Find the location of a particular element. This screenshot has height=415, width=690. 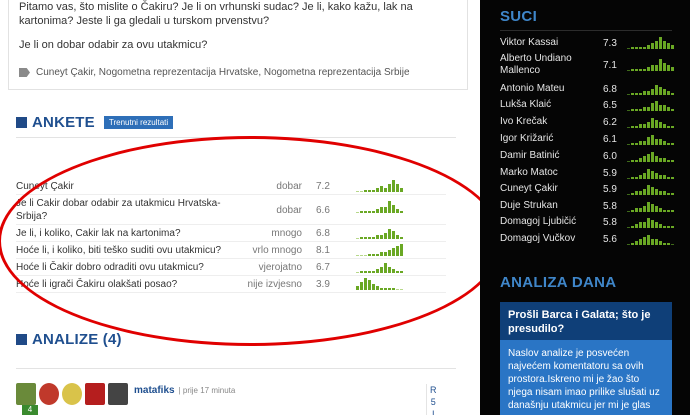

user-avatar is located at coordinates (118, 394).